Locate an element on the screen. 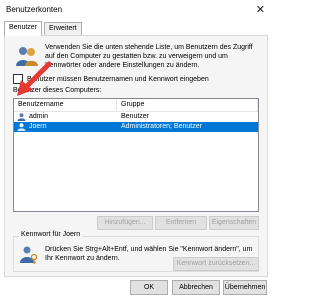 The height and width of the screenshot is (300, 320). password-group-title: Kennwort für Joern is located at coordinates (51, 234).